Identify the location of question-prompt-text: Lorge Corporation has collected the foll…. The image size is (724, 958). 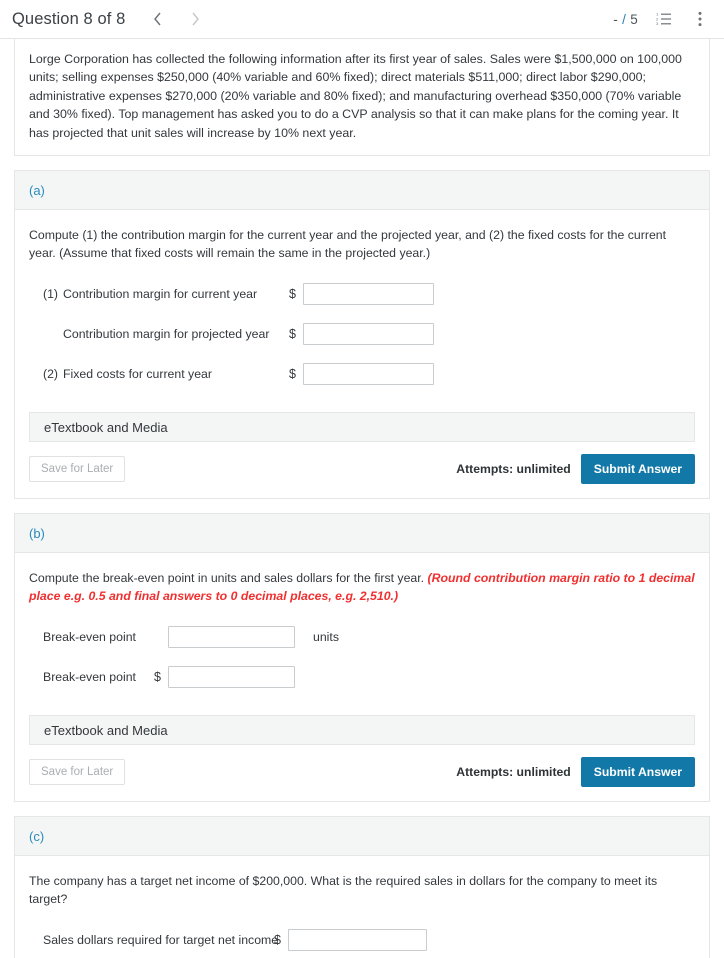
(355, 96).